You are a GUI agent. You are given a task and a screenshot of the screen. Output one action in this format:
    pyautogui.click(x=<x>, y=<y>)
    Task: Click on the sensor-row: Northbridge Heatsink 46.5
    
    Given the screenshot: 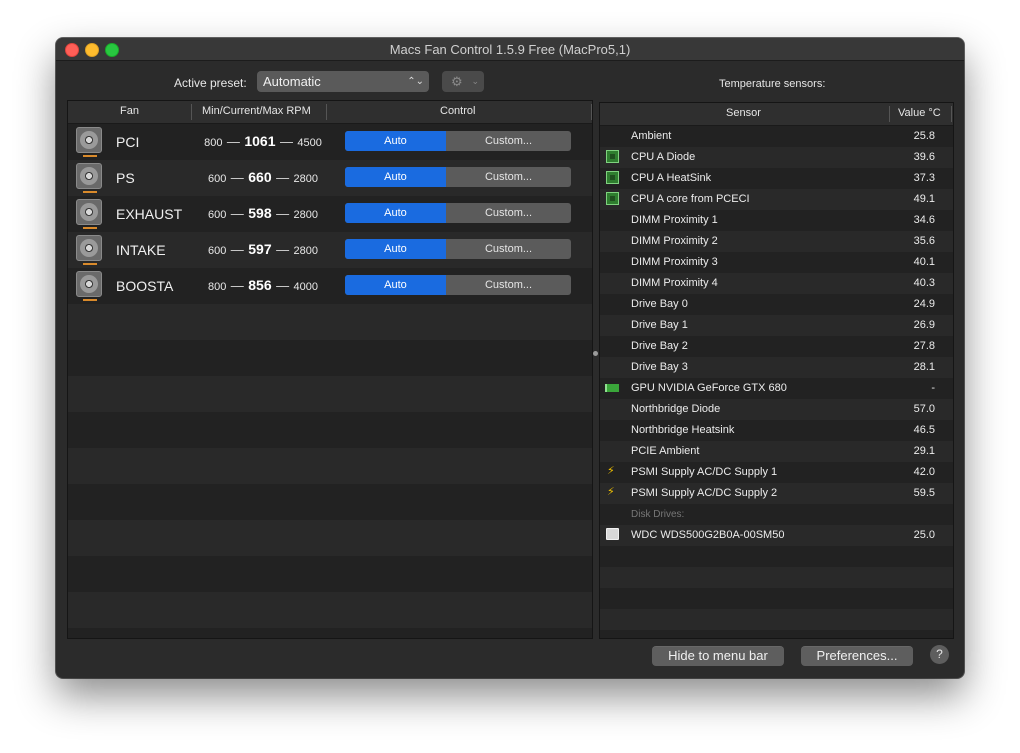 What is the action you would take?
    pyautogui.click(x=776, y=430)
    